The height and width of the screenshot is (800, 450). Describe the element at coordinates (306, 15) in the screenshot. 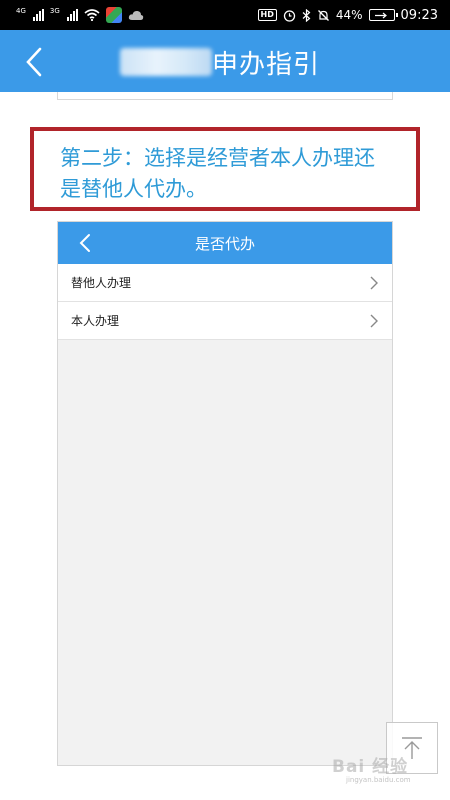

I see `bluetooth-icon` at that location.